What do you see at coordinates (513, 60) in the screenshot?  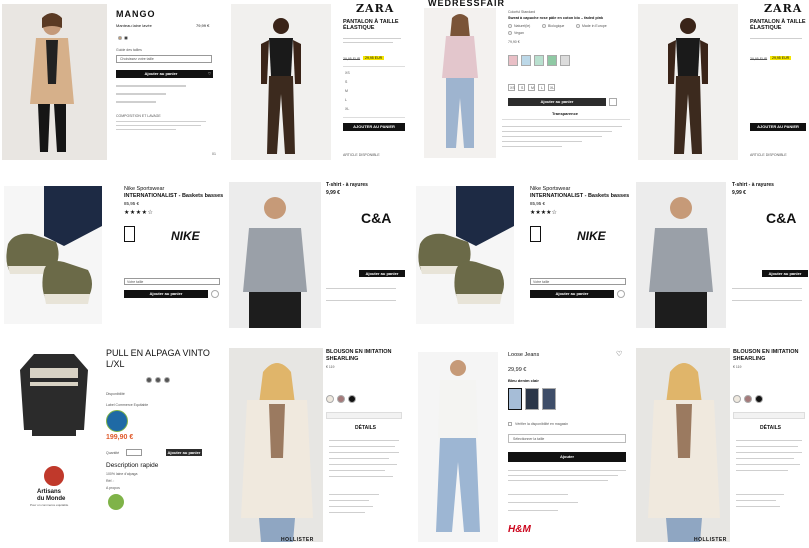 I see `color-swatch-pink` at bounding box center [513, 60].